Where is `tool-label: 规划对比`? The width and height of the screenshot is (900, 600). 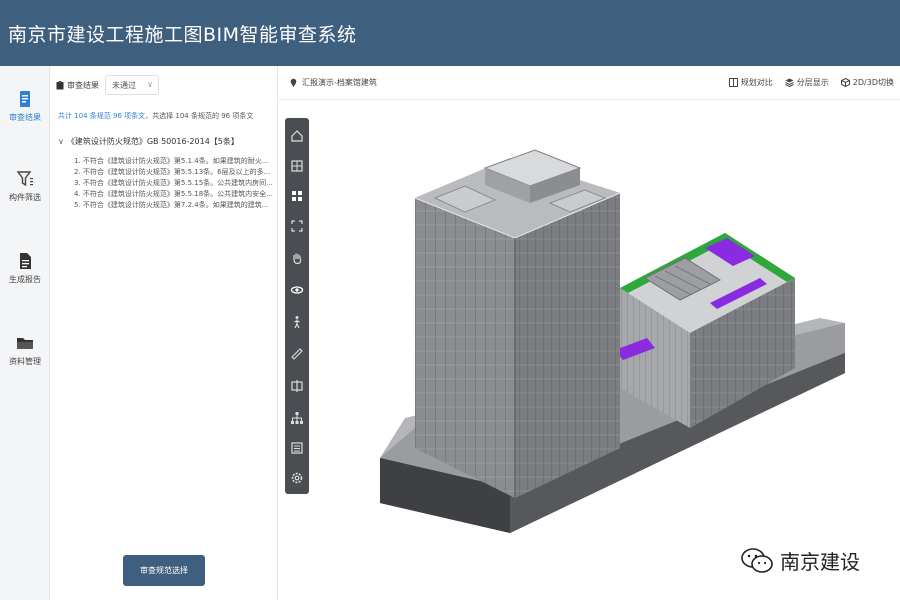
tool-label: 规划对比 is located at coordinates (756, 82).